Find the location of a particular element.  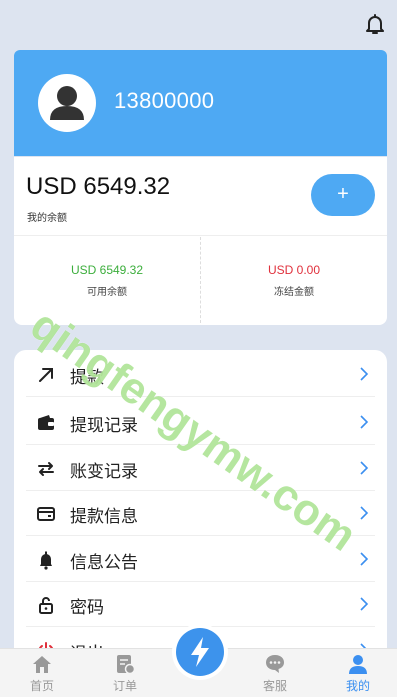

order-icon is located at coordinates (126, 665).